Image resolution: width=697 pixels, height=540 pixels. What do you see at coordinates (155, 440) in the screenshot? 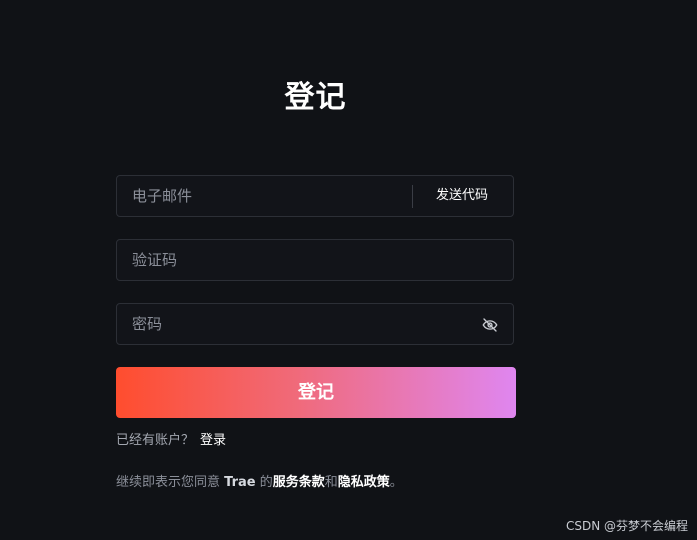
I see `has-account-text: 已经有账户？` at bounding box center [155, 440].